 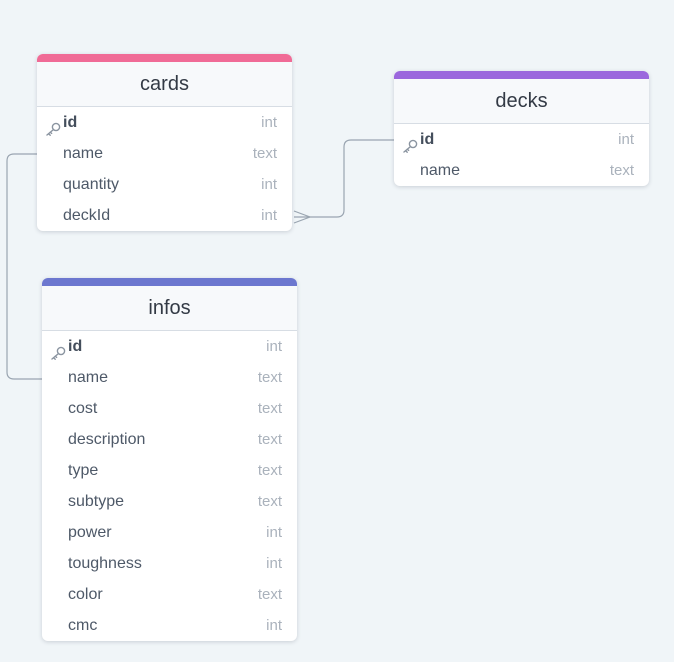 I want to click on column-name: color, so click(x=85, y=594).